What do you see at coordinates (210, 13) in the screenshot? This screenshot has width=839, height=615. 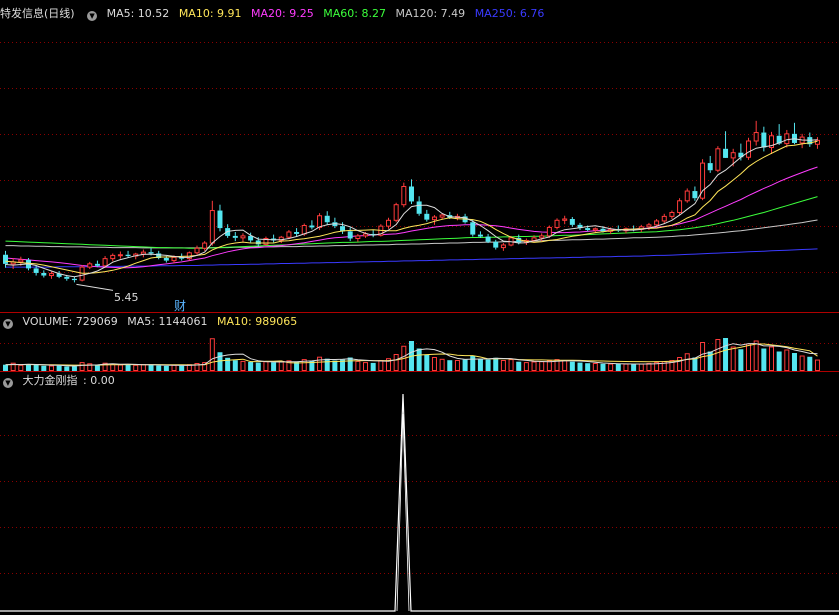 I see `ma10-label: MA10: 9.91` at bounding box center [210, 13].